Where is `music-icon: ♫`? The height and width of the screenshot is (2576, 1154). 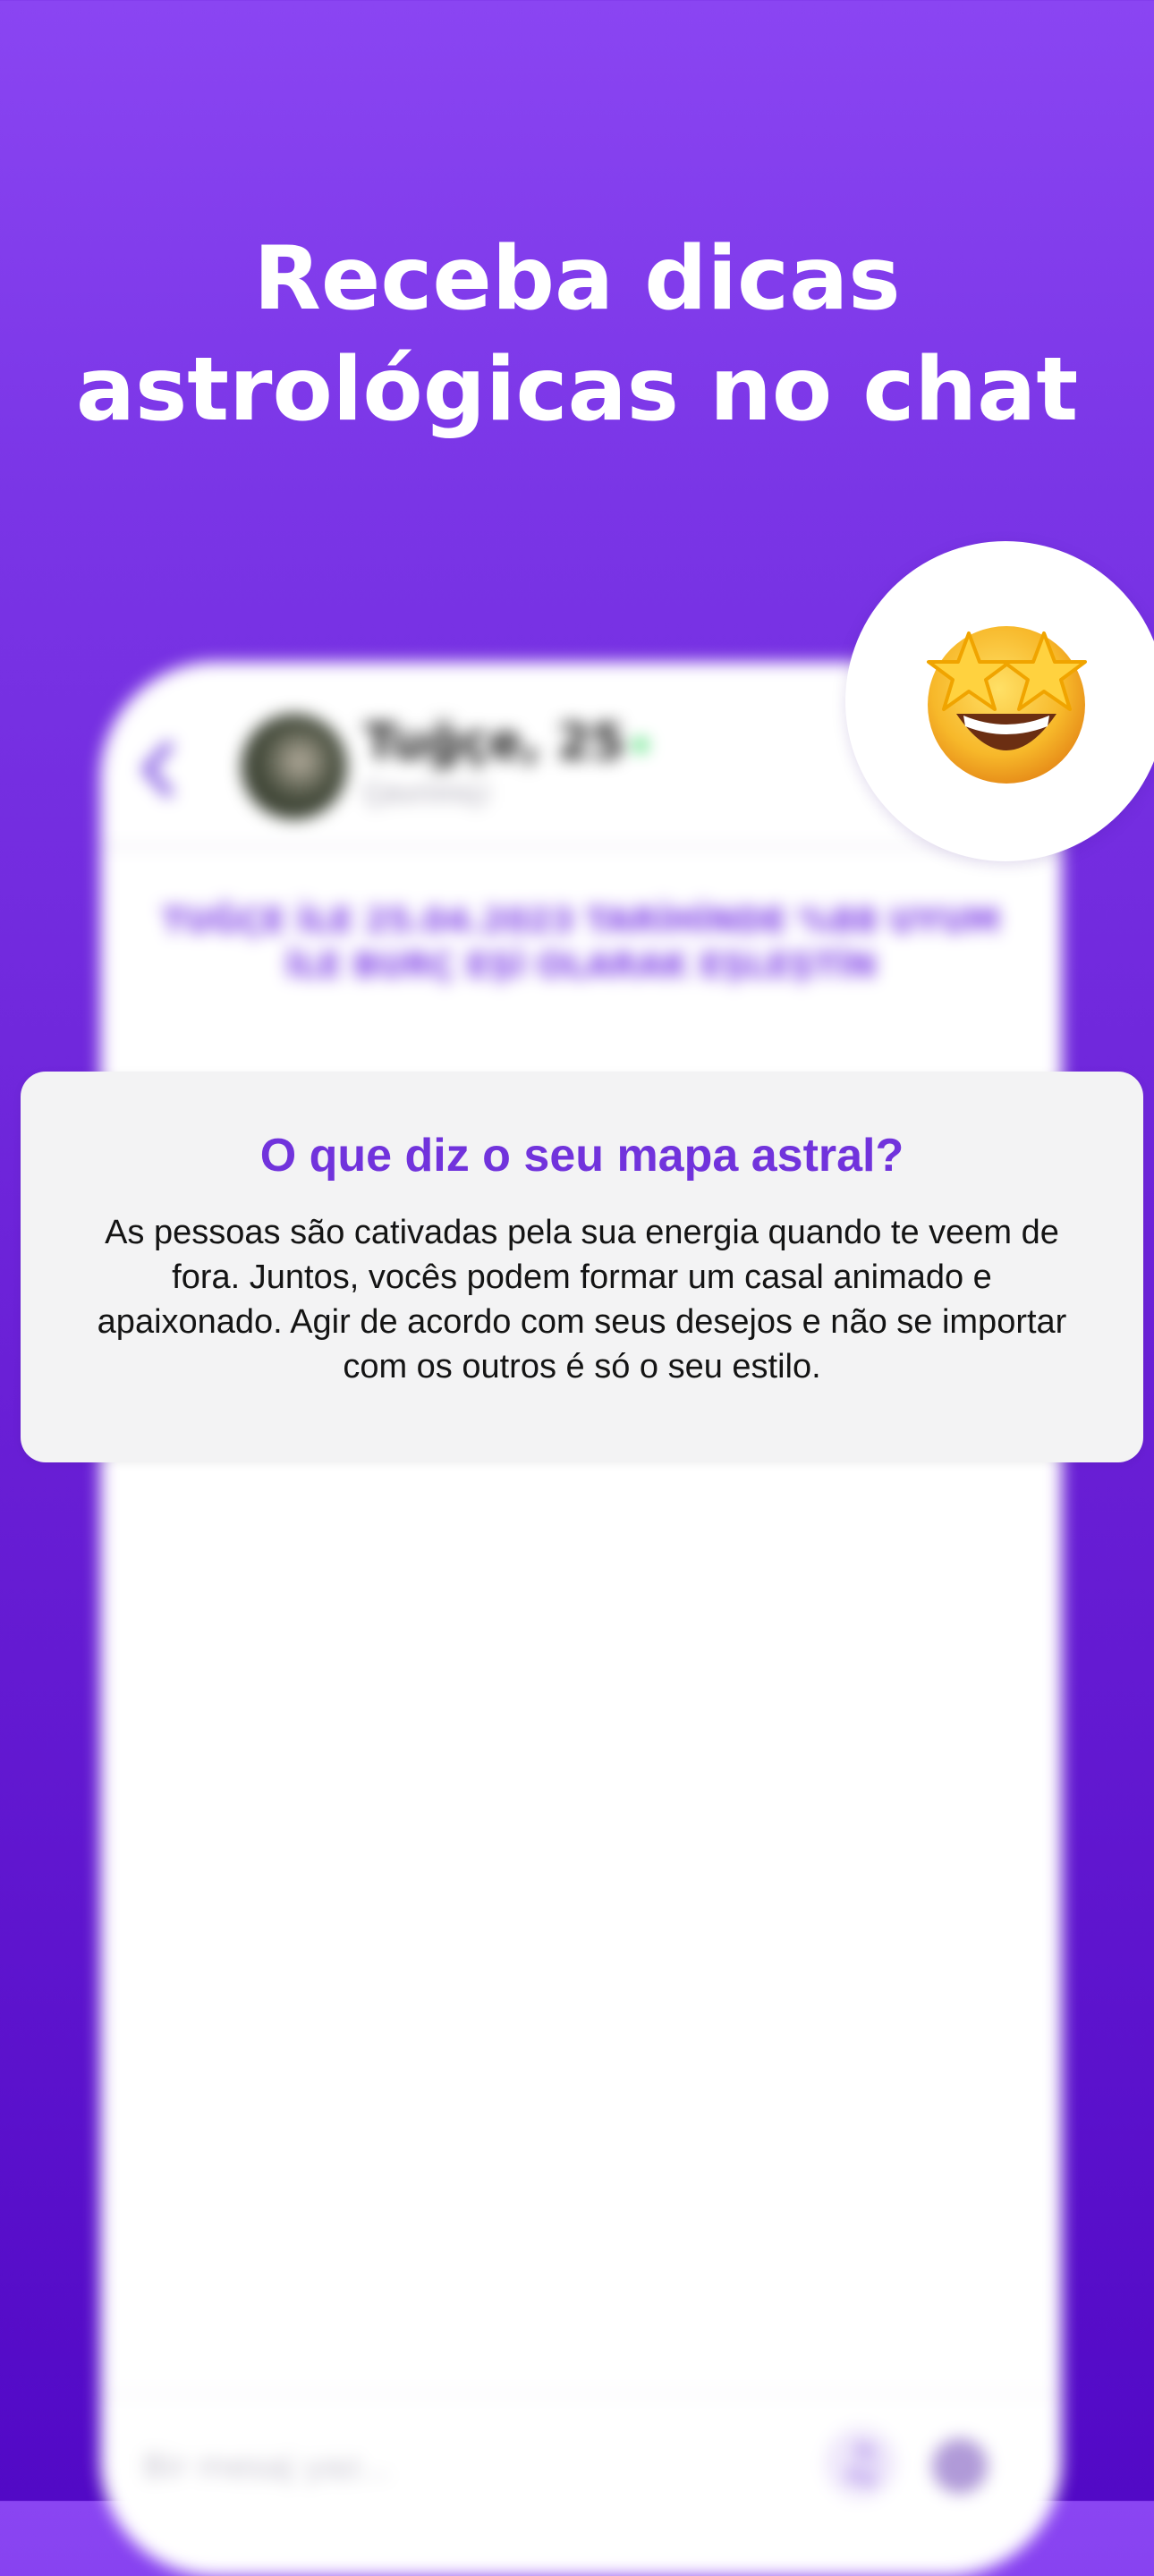 music-icon: ♫ is located at coordinates (860, 2463).